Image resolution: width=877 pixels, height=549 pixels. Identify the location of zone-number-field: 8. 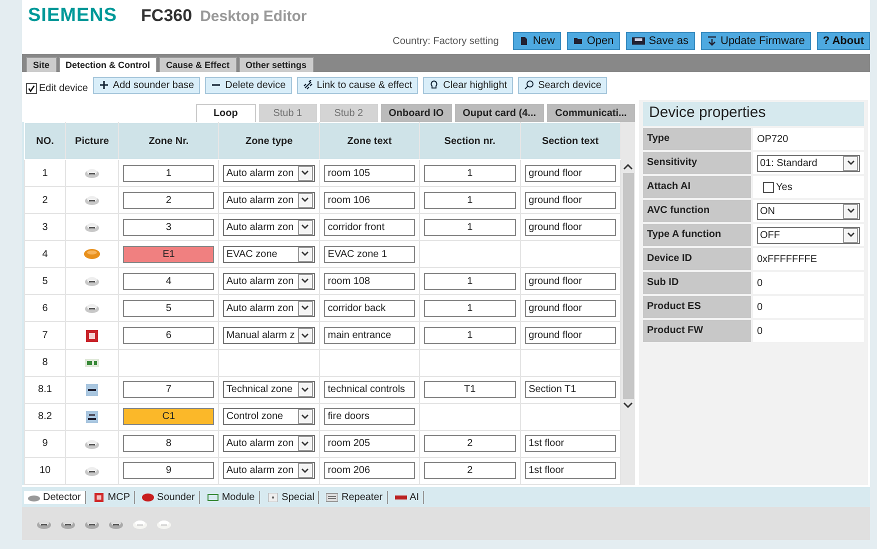
(168, 443).